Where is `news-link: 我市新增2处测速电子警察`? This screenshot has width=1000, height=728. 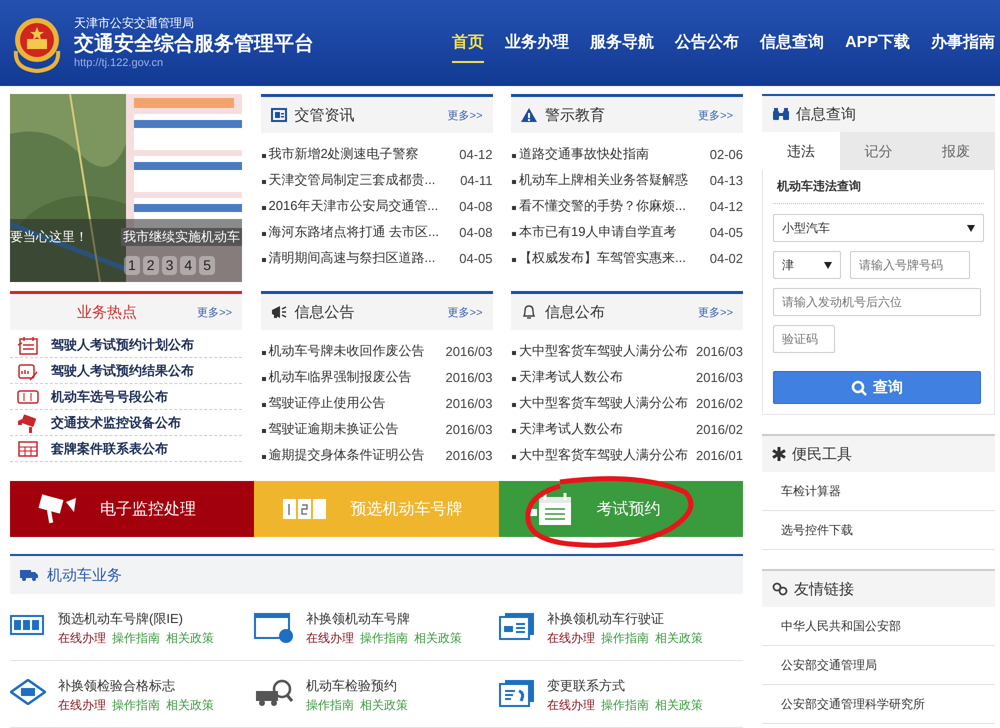
news-link: 我市新增2处测速电子警察 is located at coordinates (339, 154).